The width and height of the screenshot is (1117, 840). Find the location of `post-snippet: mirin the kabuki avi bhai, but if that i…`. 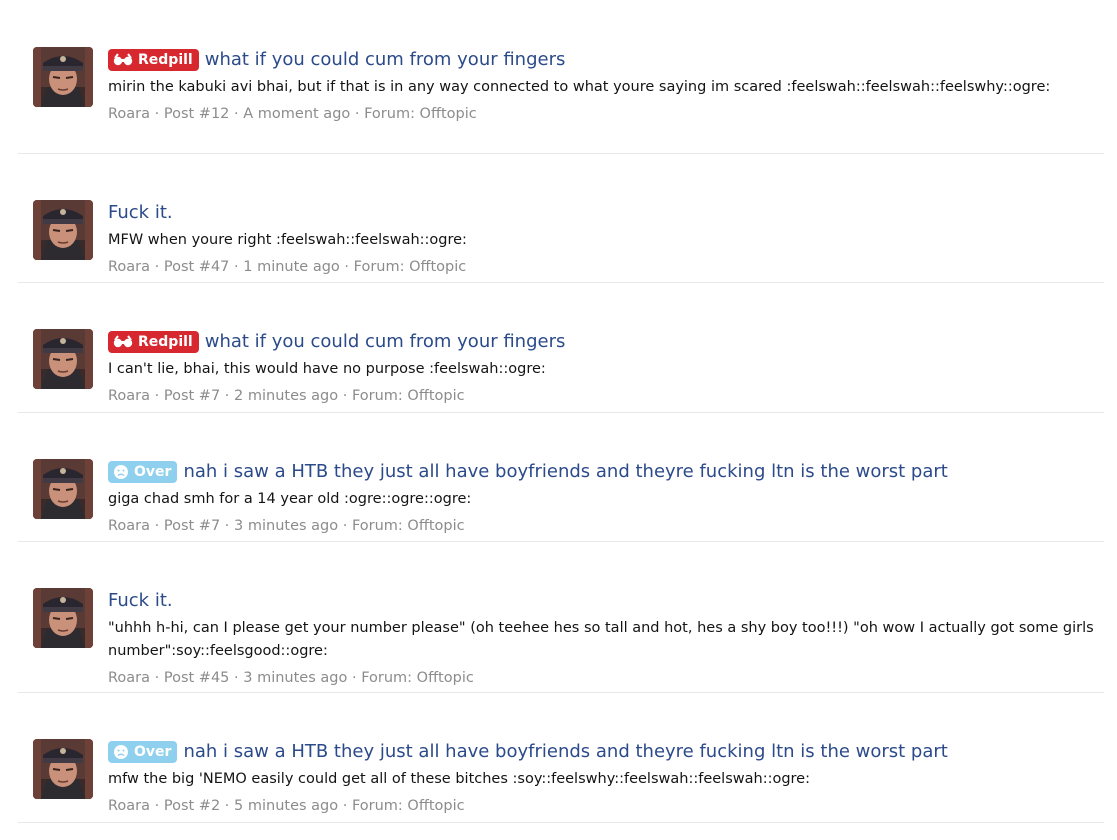

post-snippet: mirin the kabuki avi bhai, but if that i… is located at coordinates (579, 87).